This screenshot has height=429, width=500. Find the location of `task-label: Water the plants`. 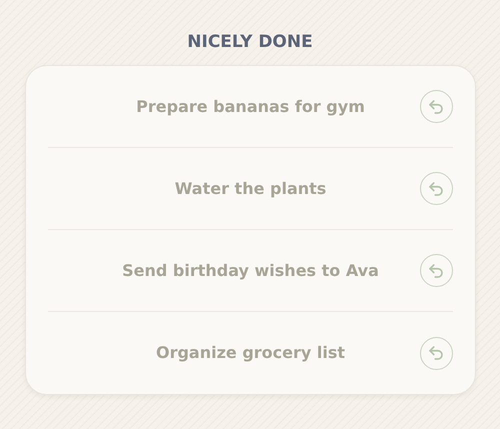

task-label: Water the plants is located at coordinates (251, 189).